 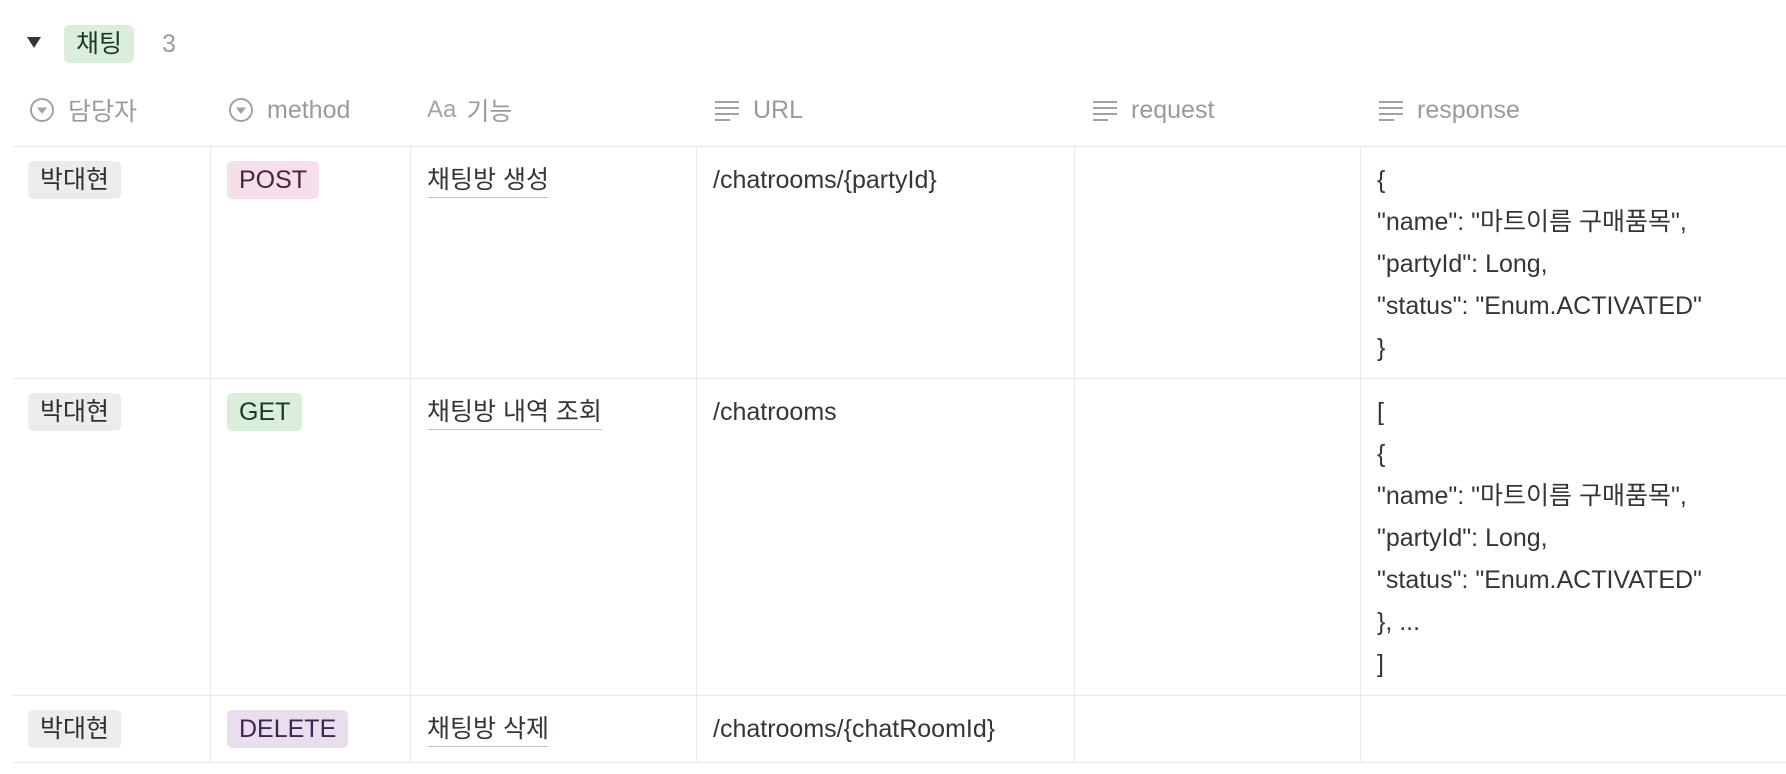 I want to click on cell-feature: 채팅방 삭제, so click(x=554, y=729).